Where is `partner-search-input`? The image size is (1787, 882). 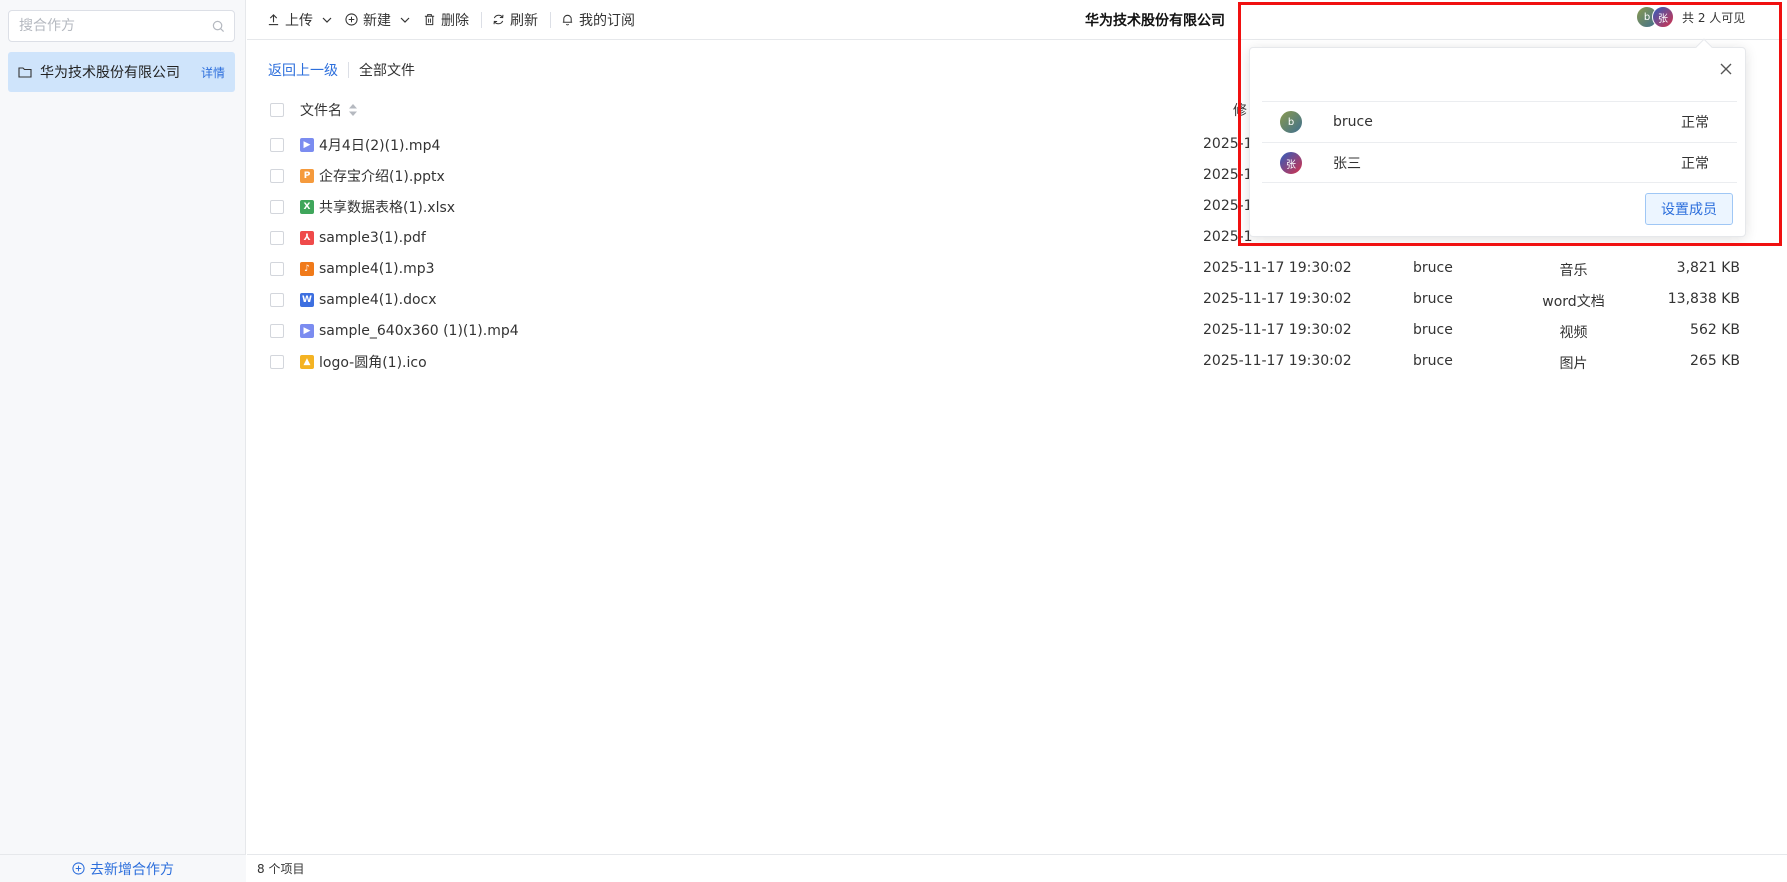 partner-search-input is located at coordinates (121, 26).